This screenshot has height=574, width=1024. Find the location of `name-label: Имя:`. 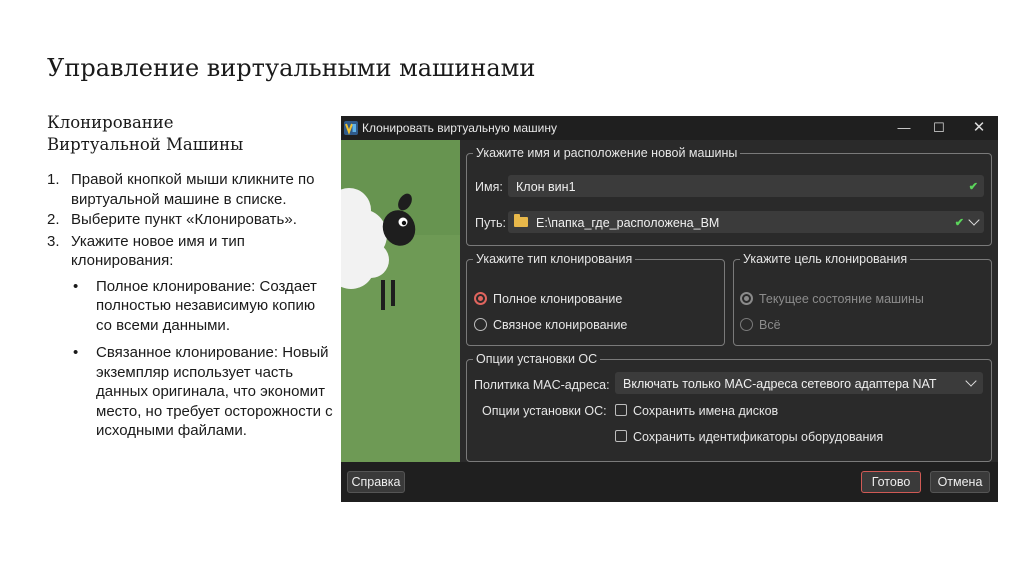

name-label: Имя: is located at coordinates (489, 187).